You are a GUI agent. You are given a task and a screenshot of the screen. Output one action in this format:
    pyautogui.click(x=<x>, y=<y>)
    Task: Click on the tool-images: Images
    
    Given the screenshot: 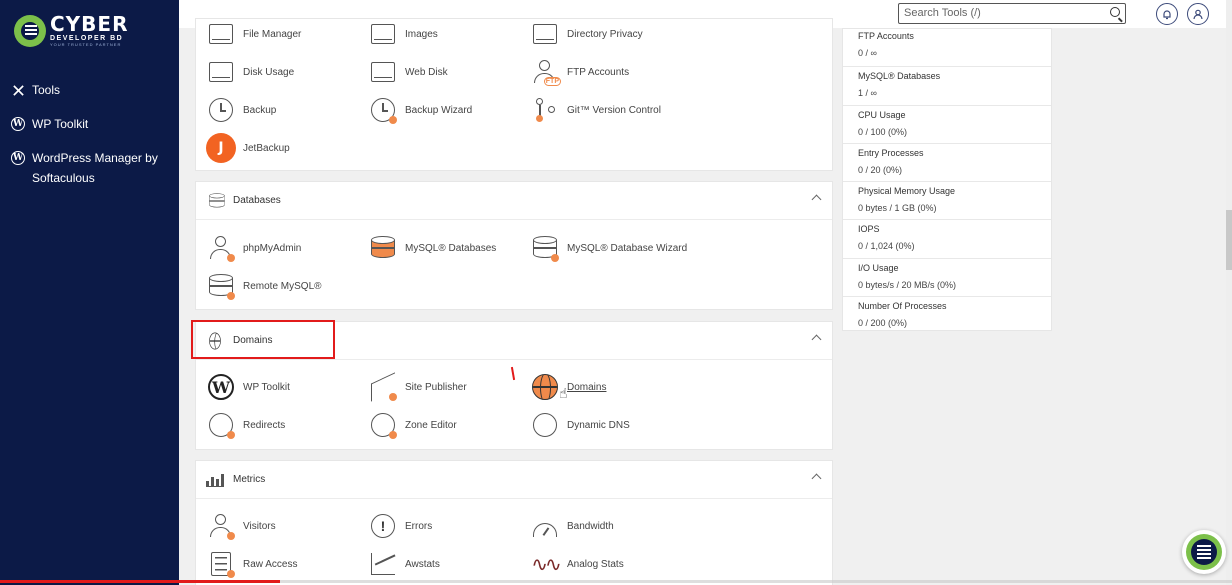 What is the action you would take?
    pyautogui.click(x=403, y=34)
    